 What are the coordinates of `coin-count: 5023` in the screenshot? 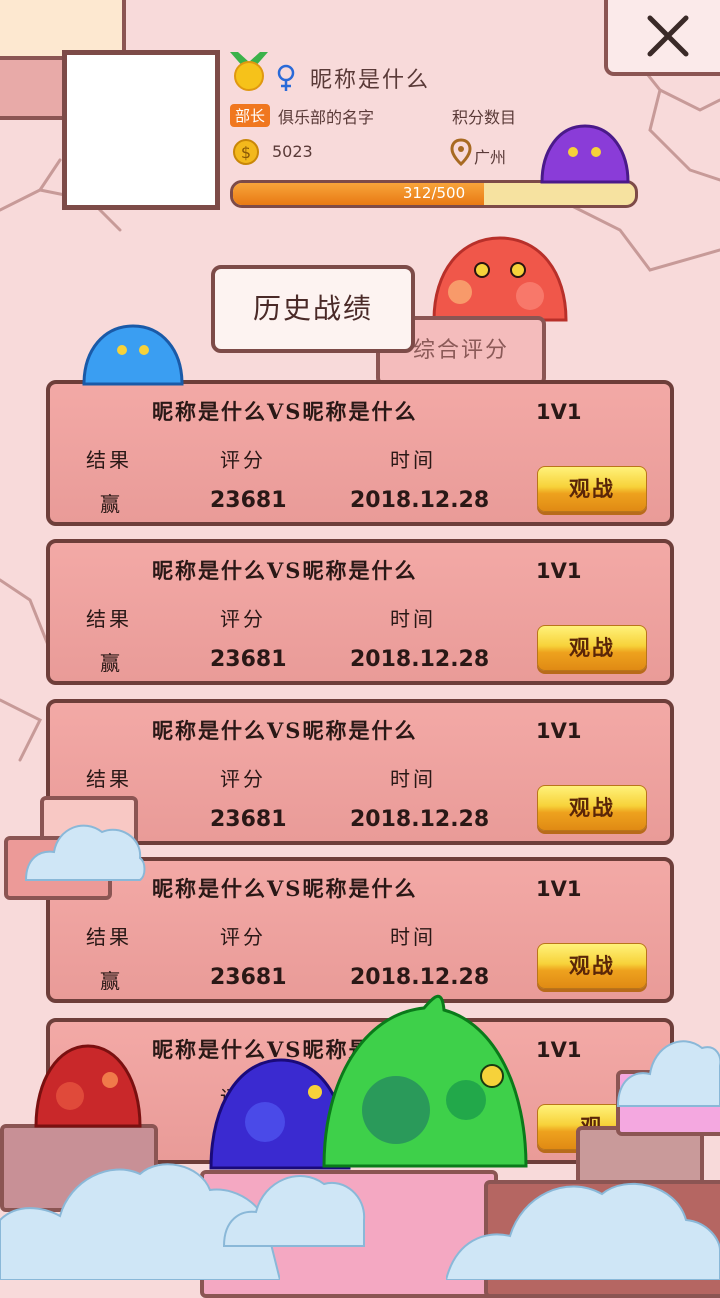 It's located at (292, 151).